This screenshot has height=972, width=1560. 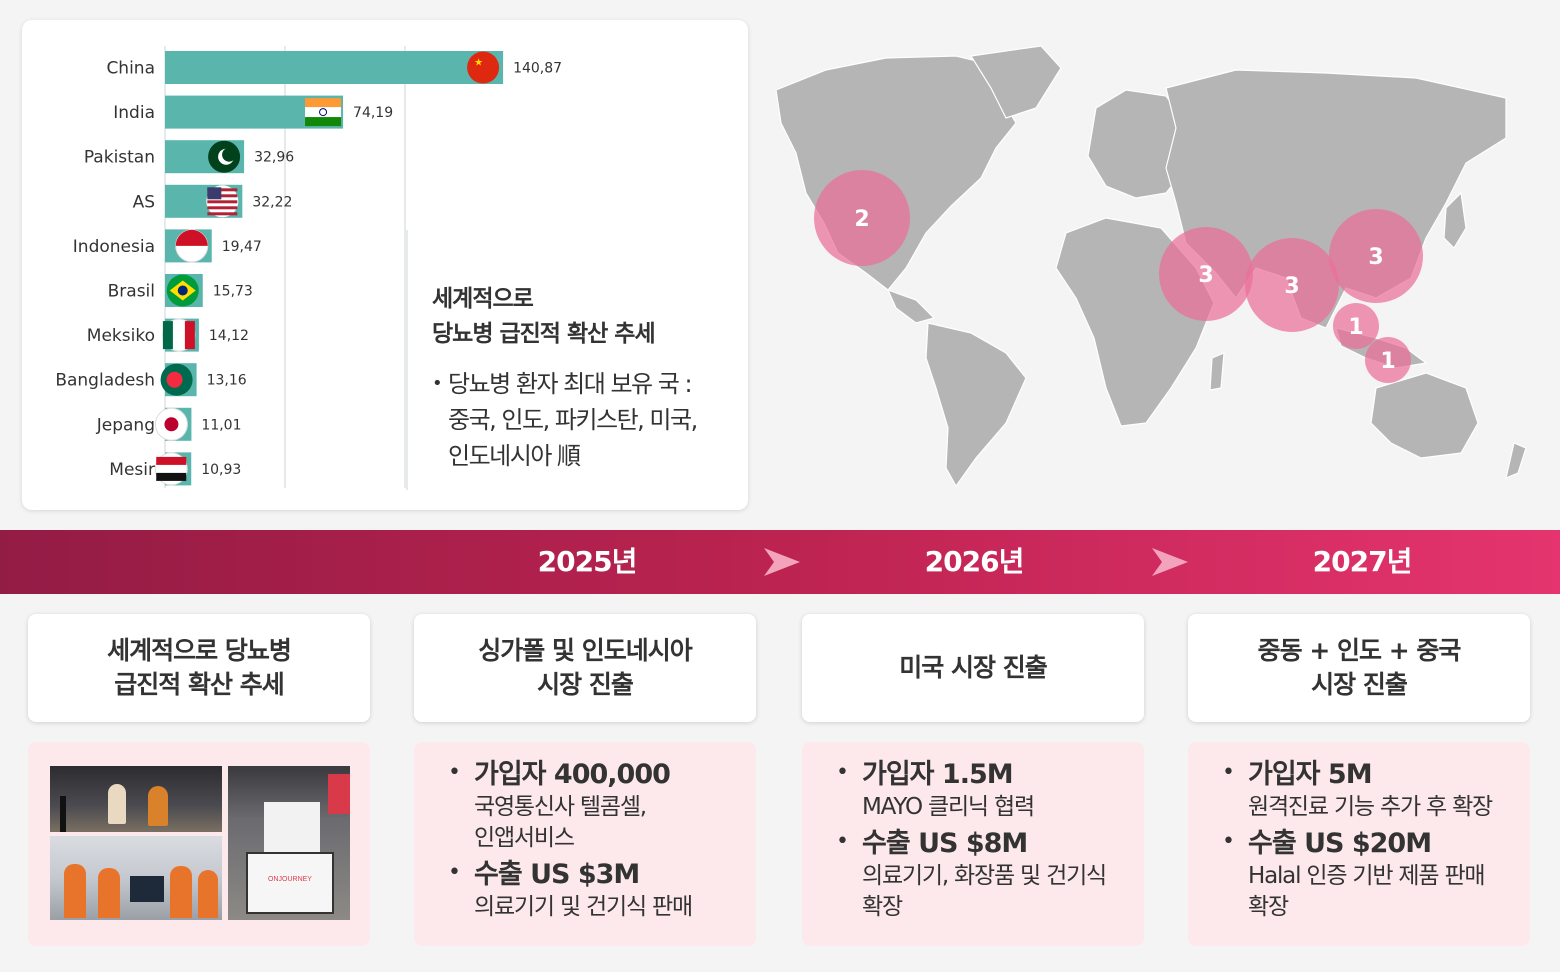 What do you see at coordinates (1387, 361) in the screenshot?
I see `map-marker-label: 1` at bounding box center [1387, 361].